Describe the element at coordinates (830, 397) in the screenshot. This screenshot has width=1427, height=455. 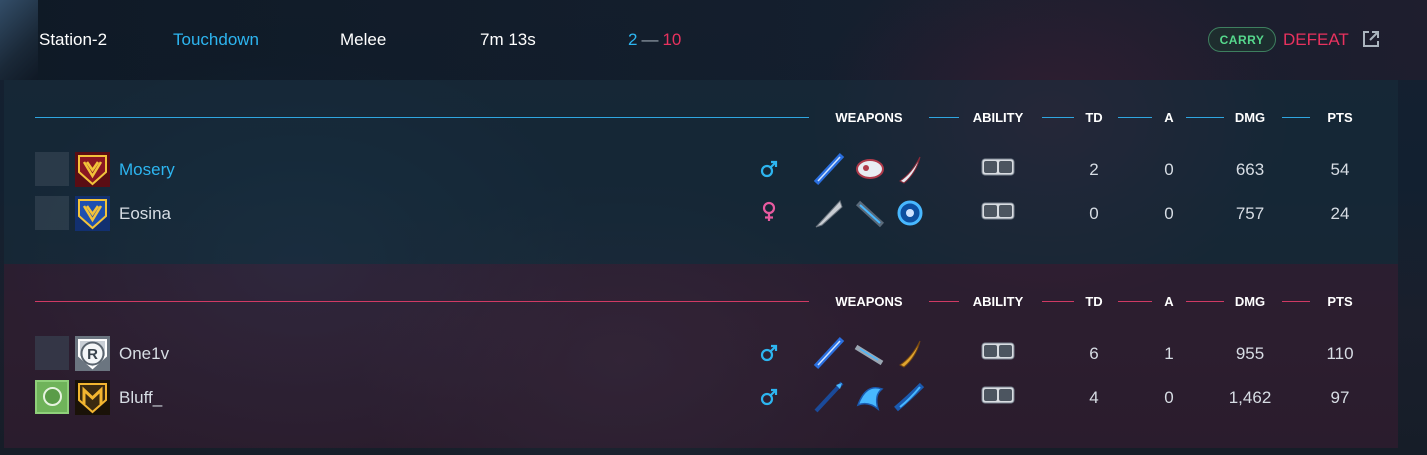
I see `blue-spear-icon` at that location.